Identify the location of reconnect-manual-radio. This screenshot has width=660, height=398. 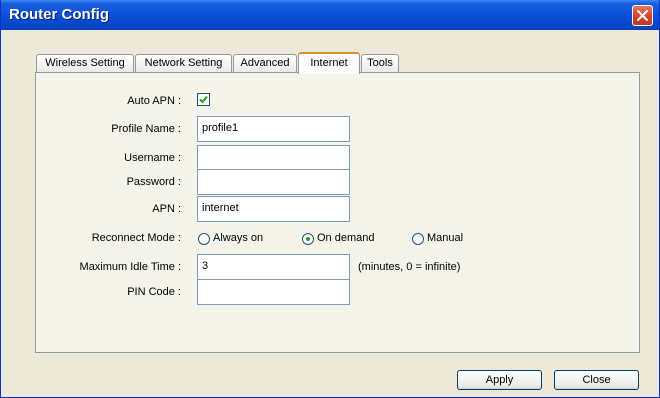
(418, 239).